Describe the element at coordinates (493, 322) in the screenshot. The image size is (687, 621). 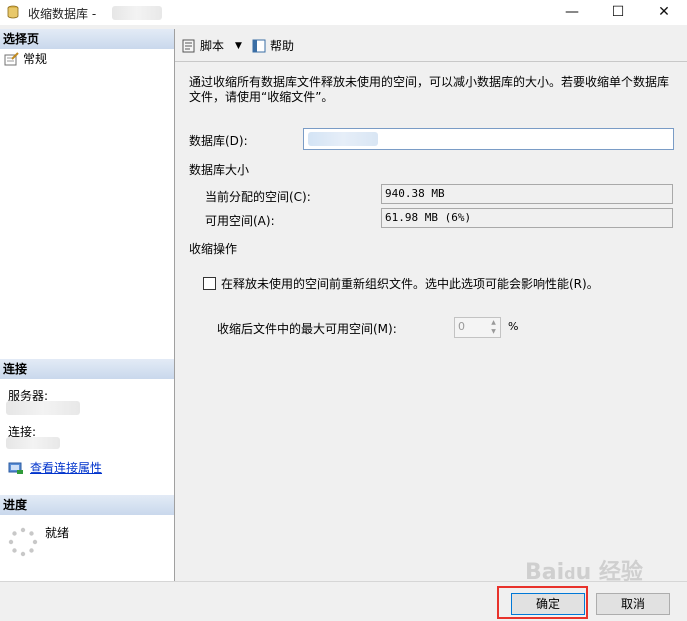
I see `stepper-up-icon: ▲` at that location.